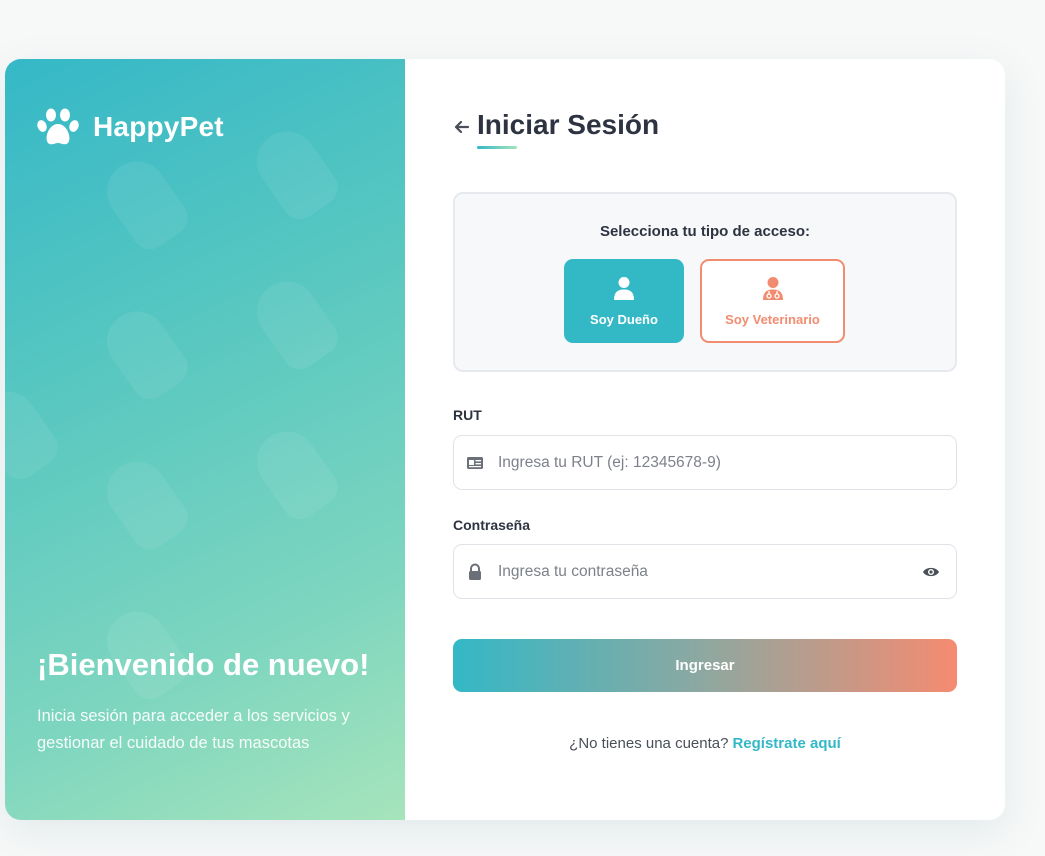 This screenshot has width=1045, height=856. What do you see at coordinates (624, 288) in the screenshot?
I see `user-icon` at bounding box center [624, 288].